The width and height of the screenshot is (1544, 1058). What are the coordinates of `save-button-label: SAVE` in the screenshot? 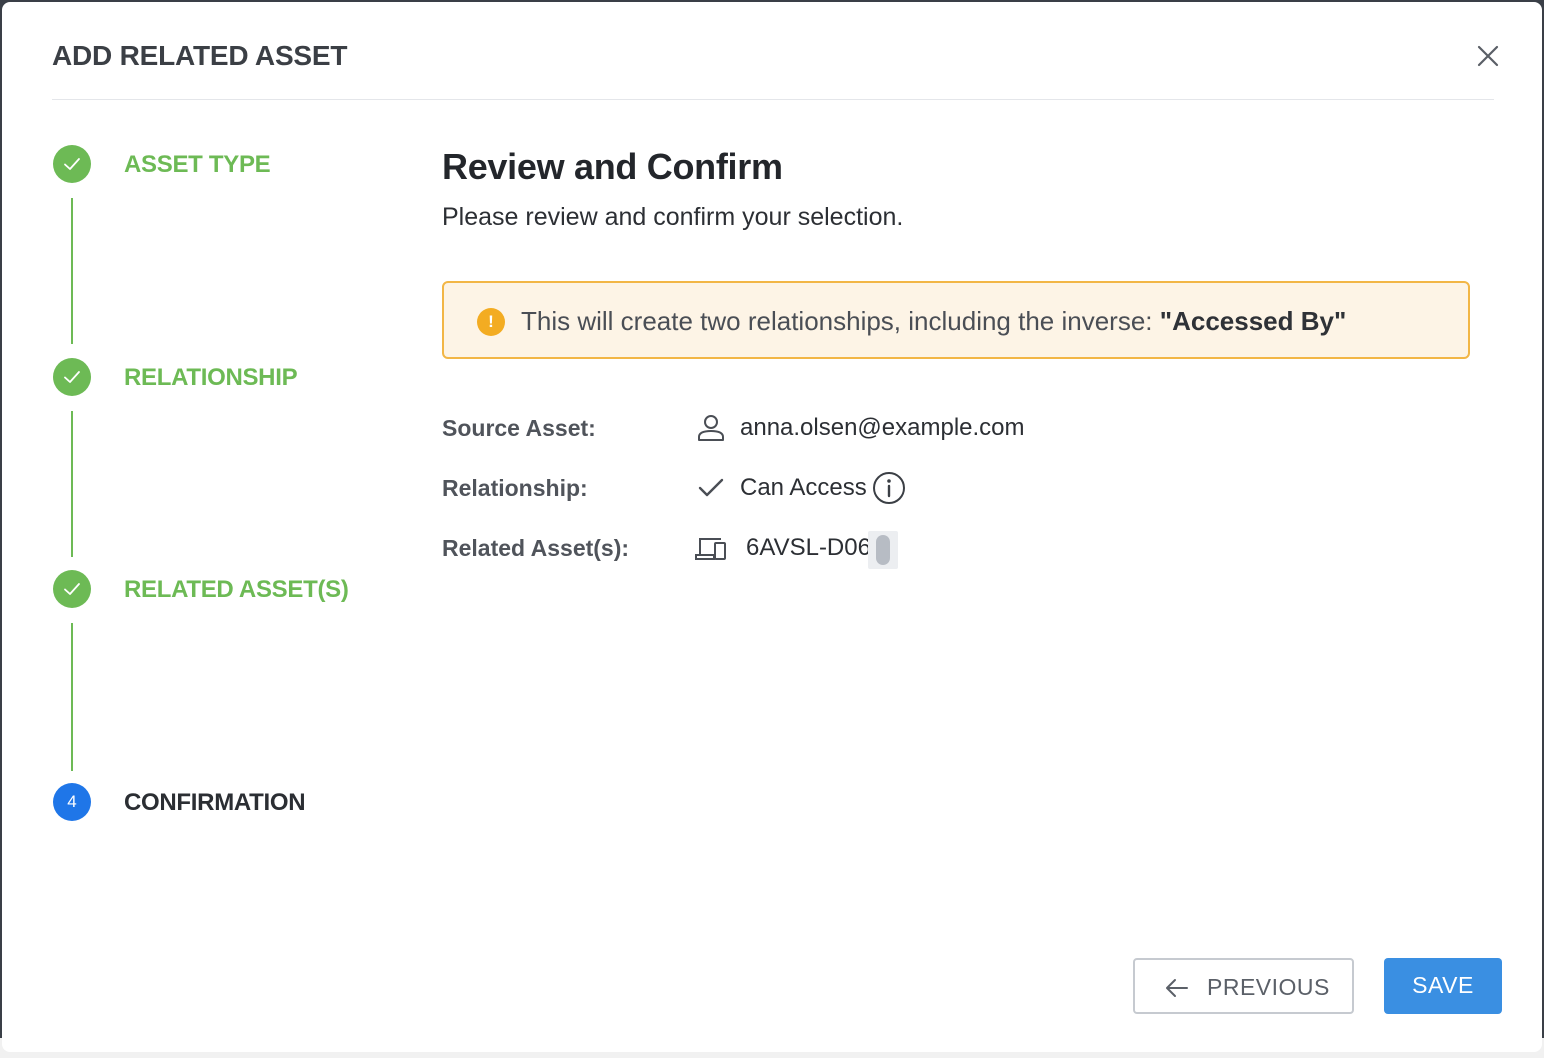 It's located at (1443, 985).